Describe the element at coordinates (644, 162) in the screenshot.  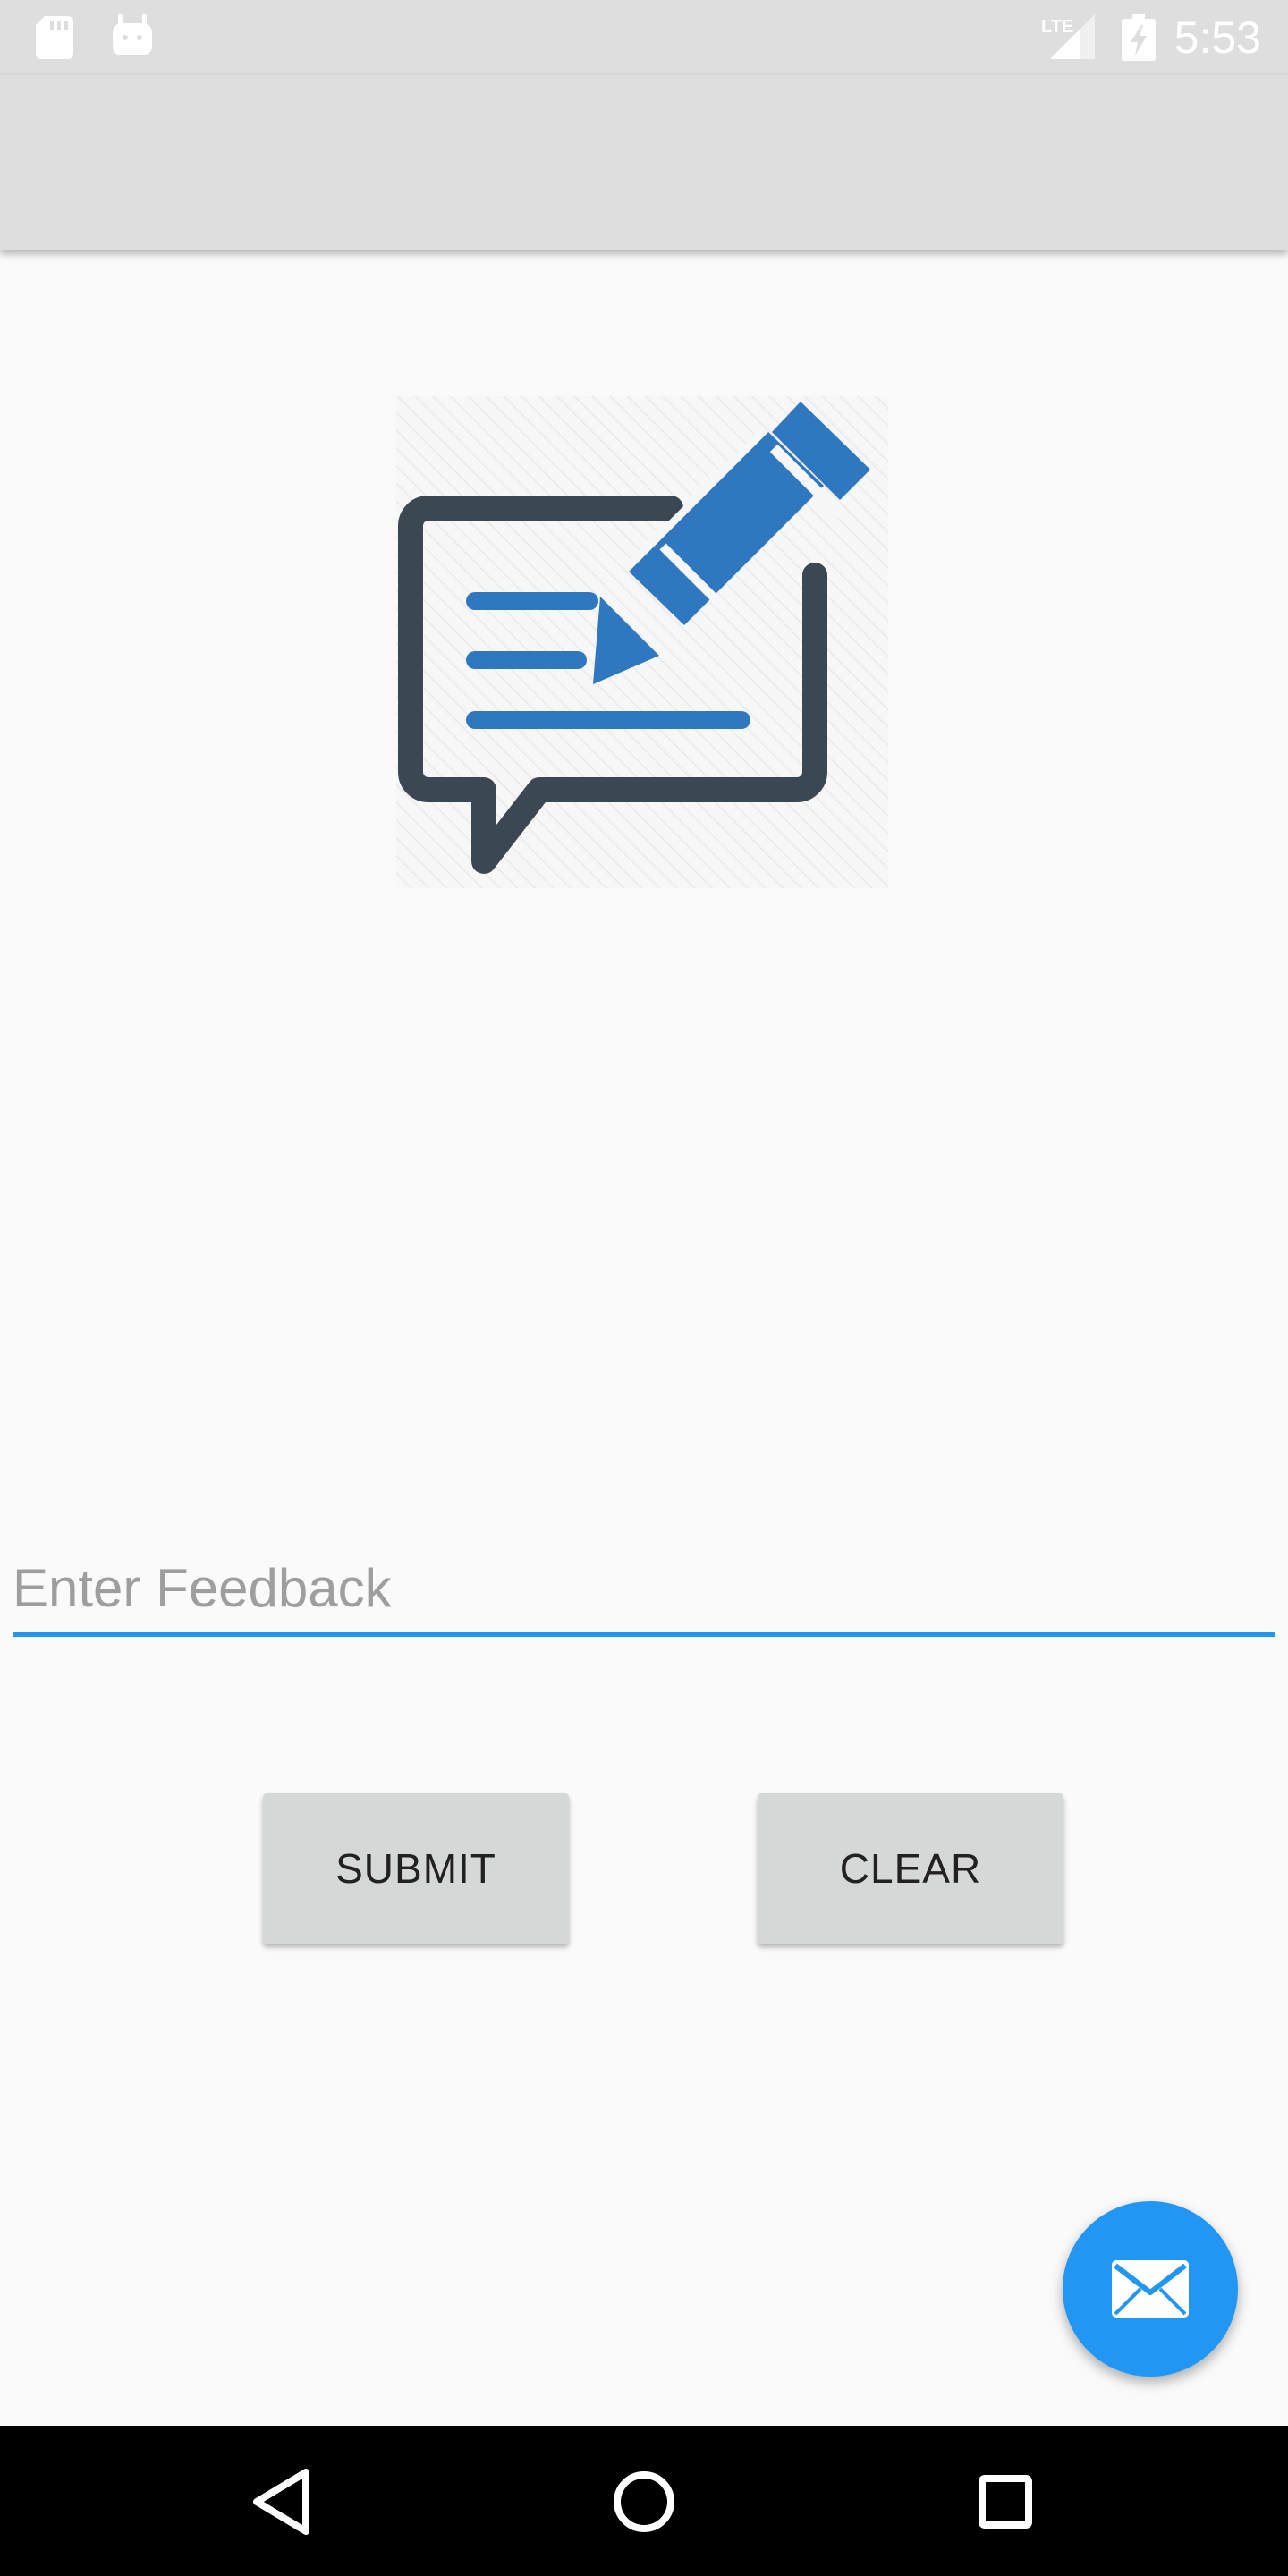
I see `app-bar` at that location.